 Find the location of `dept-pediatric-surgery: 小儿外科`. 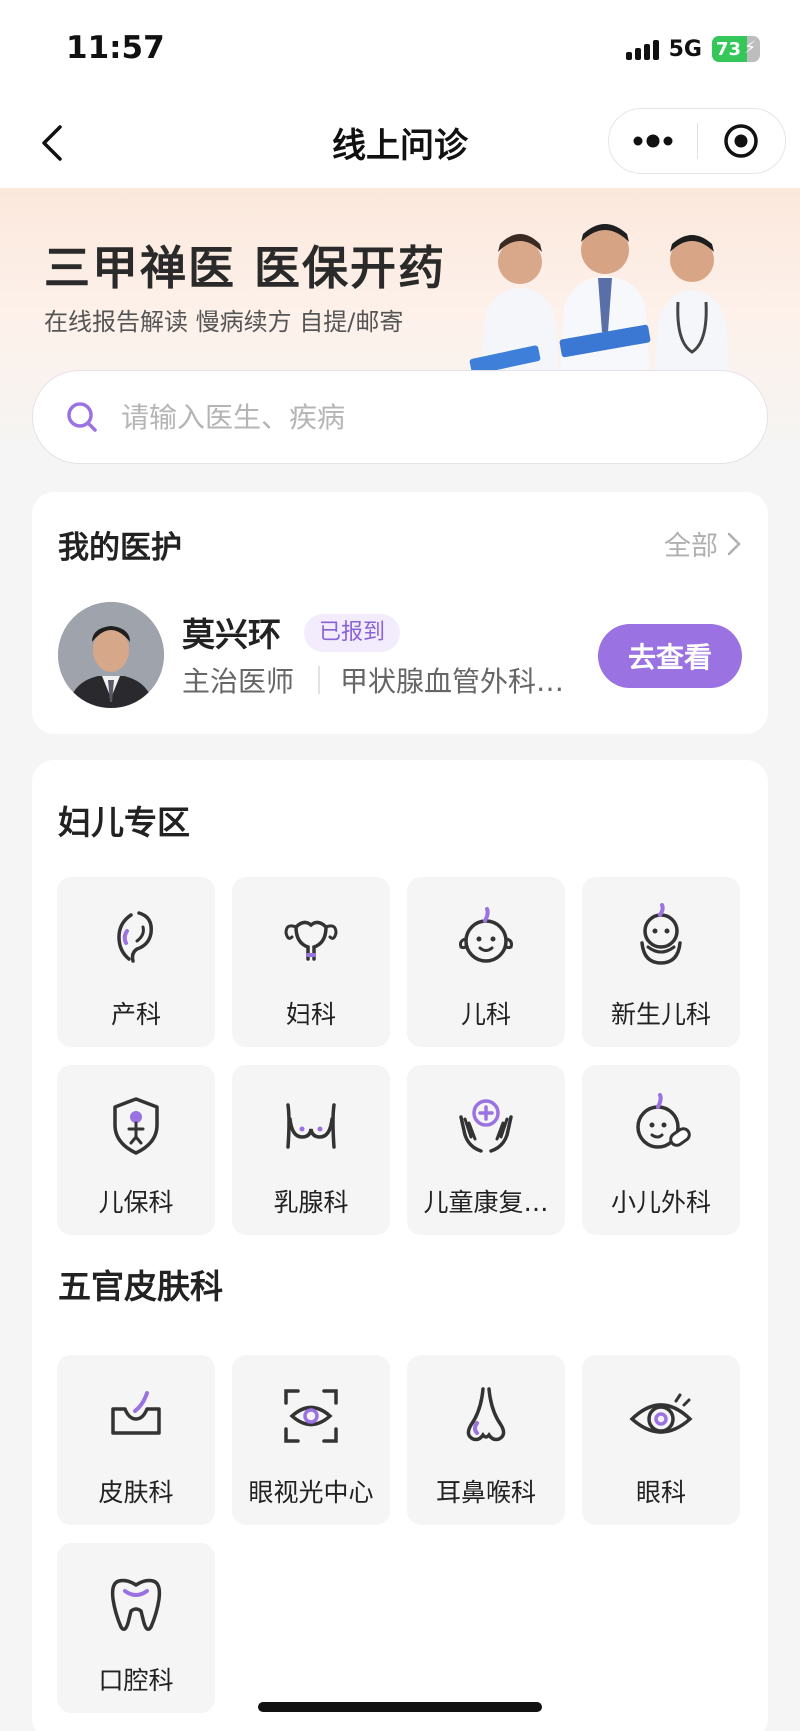

dept-pediatric-surgery: 小儿外科 is located at coordinates (661, 1150).